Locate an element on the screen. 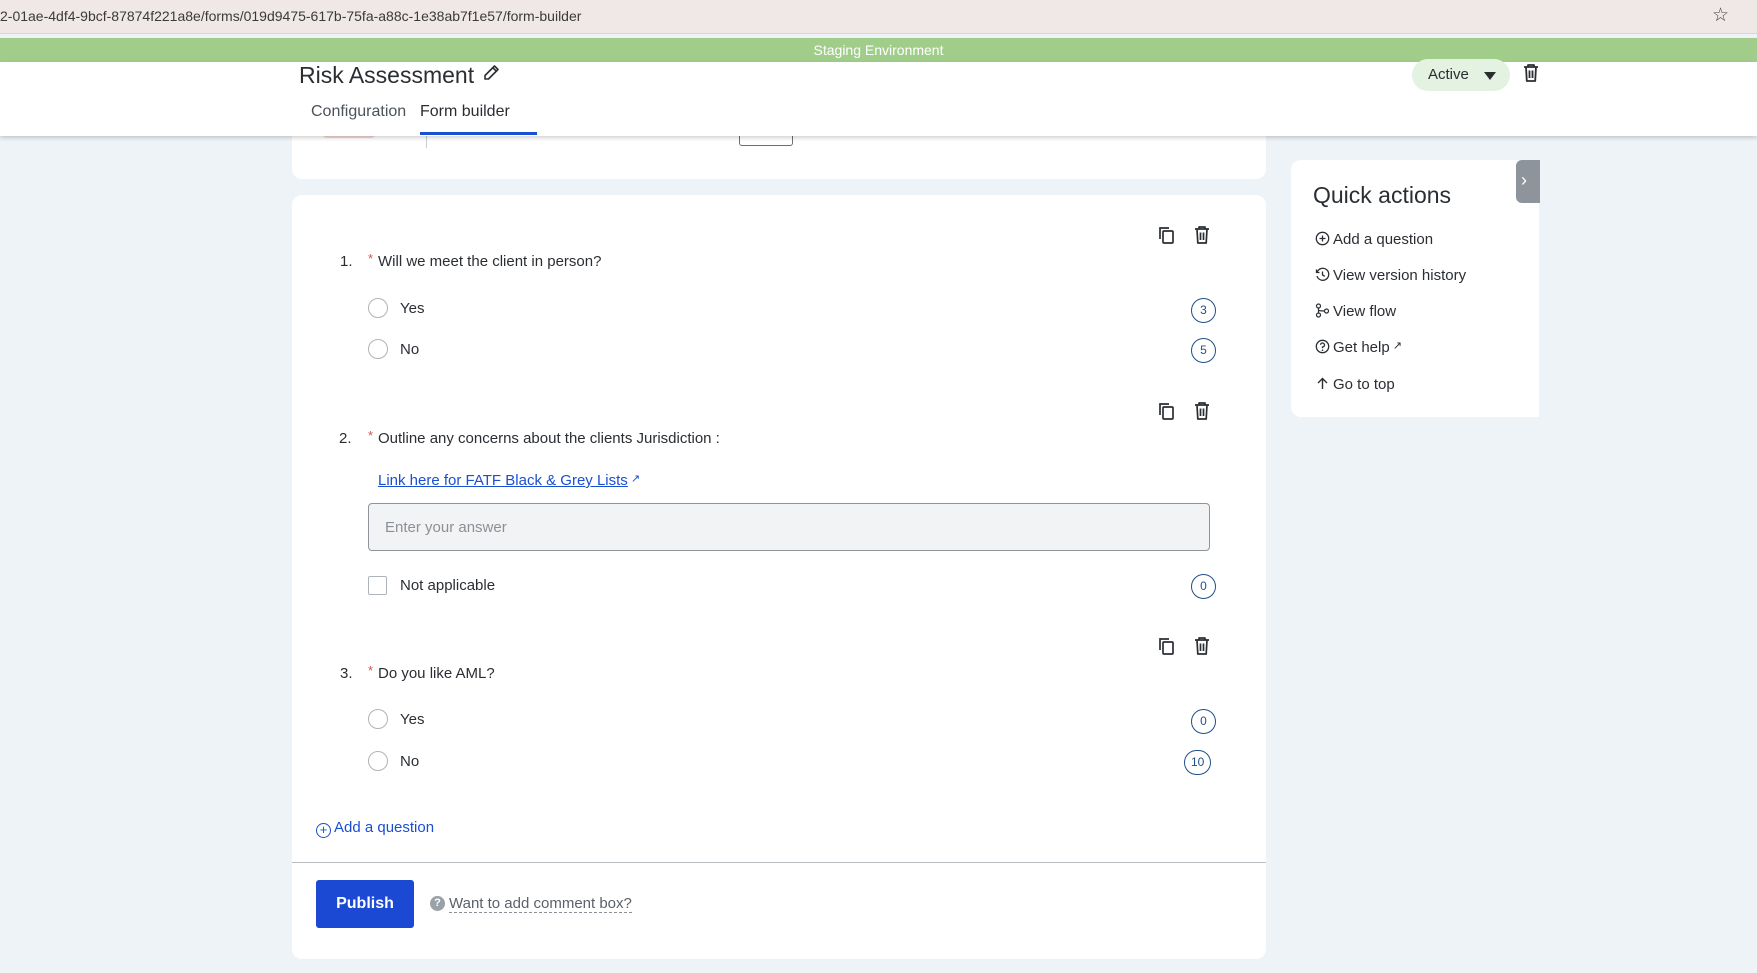 This screenshot has width=1757, height=973. publish-button: Publish is located at coordinates (365, 904).